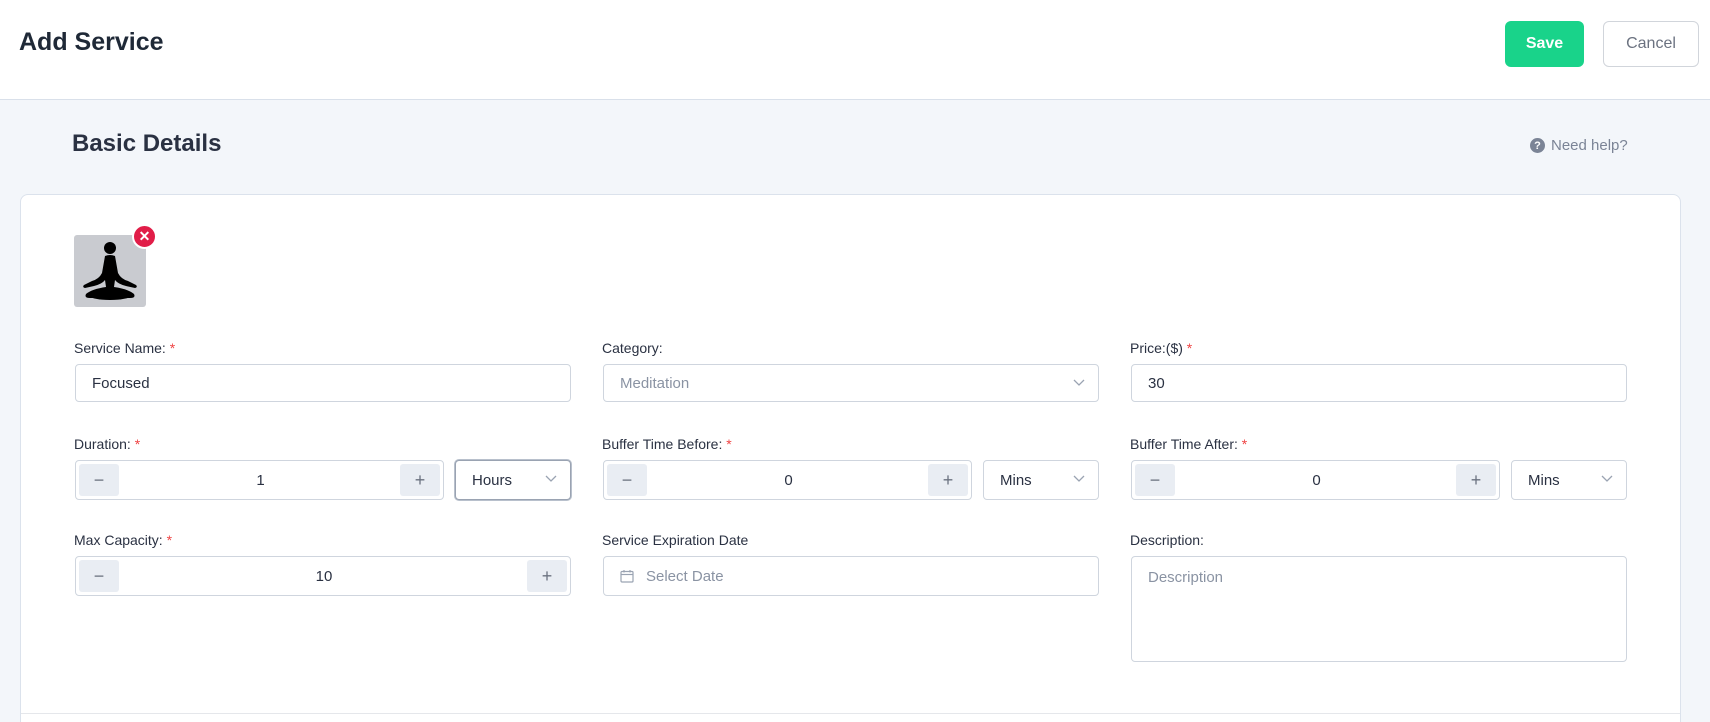 The width and height of the screenshot is (1710, 722). What do you see at coordinates (91, 42) in the screenshot?
I see `page-title: Add Service` at bounding box center [91, 42].